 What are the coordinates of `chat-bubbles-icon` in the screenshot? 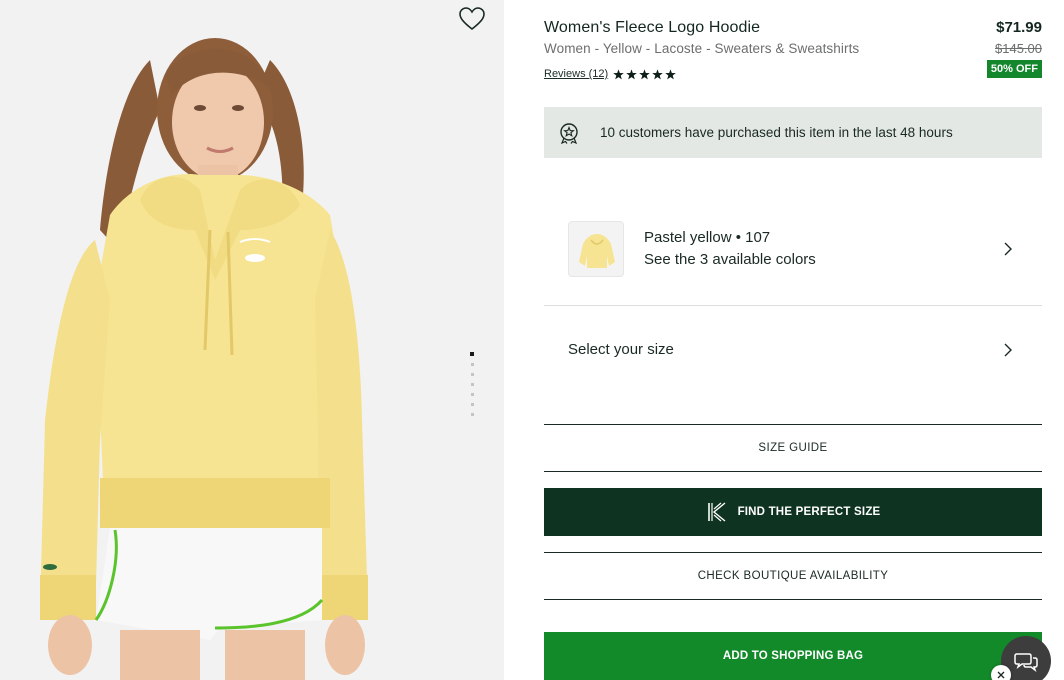 It's located at (1026, 662).